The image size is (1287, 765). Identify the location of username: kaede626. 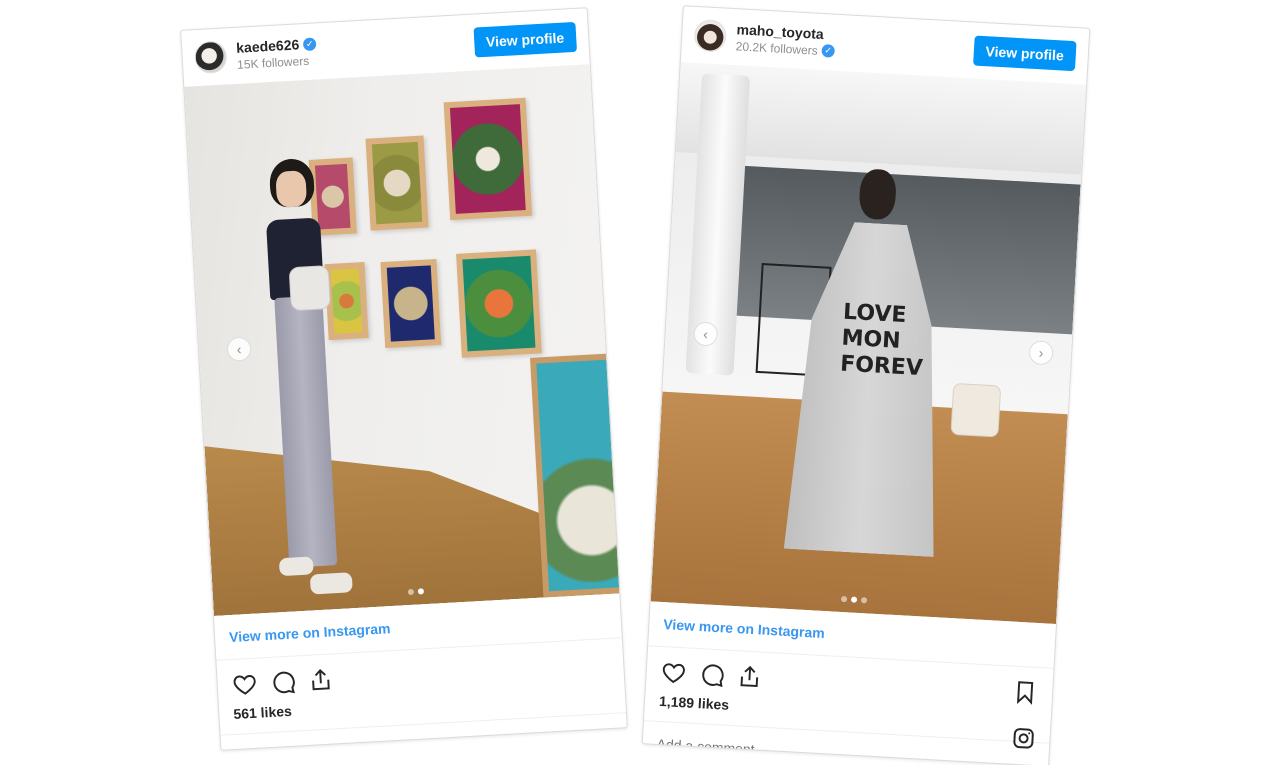
(268, 45).